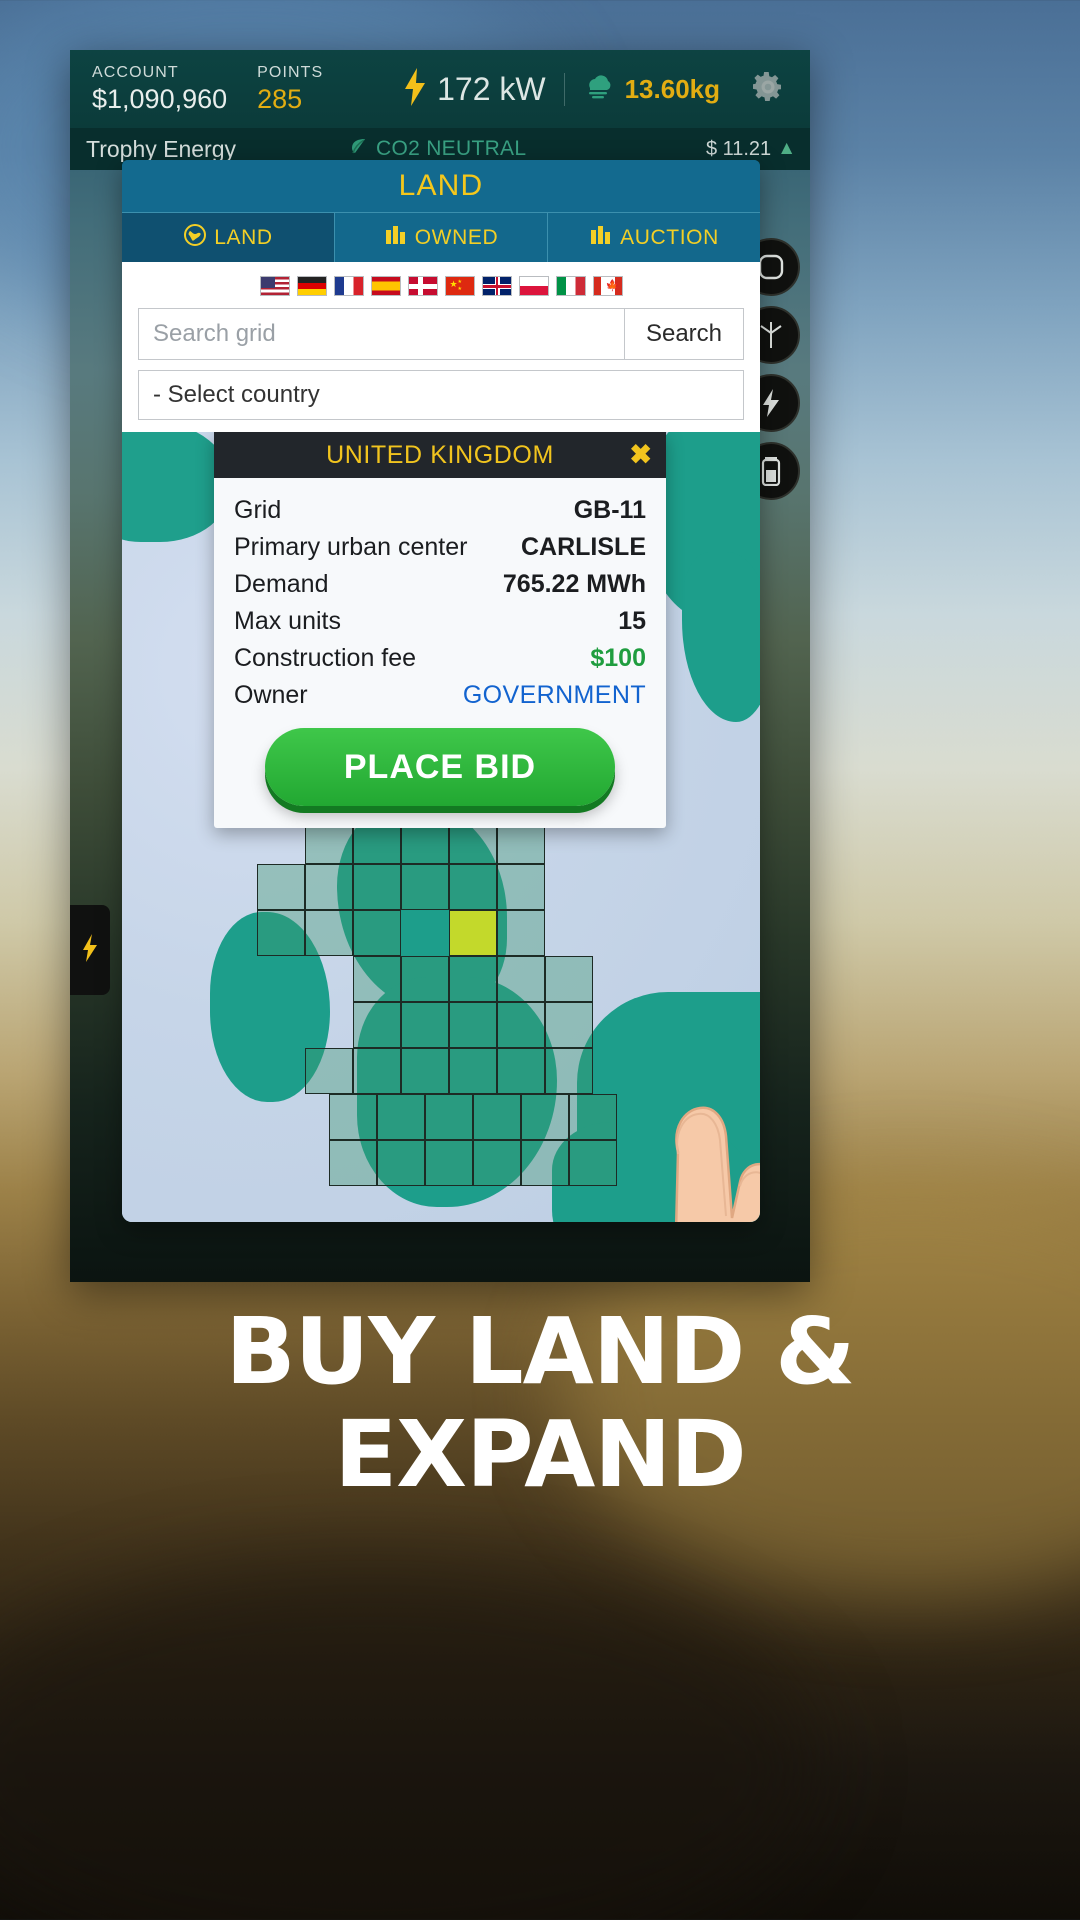  I want to click on flag-poland, so click(533, 286).